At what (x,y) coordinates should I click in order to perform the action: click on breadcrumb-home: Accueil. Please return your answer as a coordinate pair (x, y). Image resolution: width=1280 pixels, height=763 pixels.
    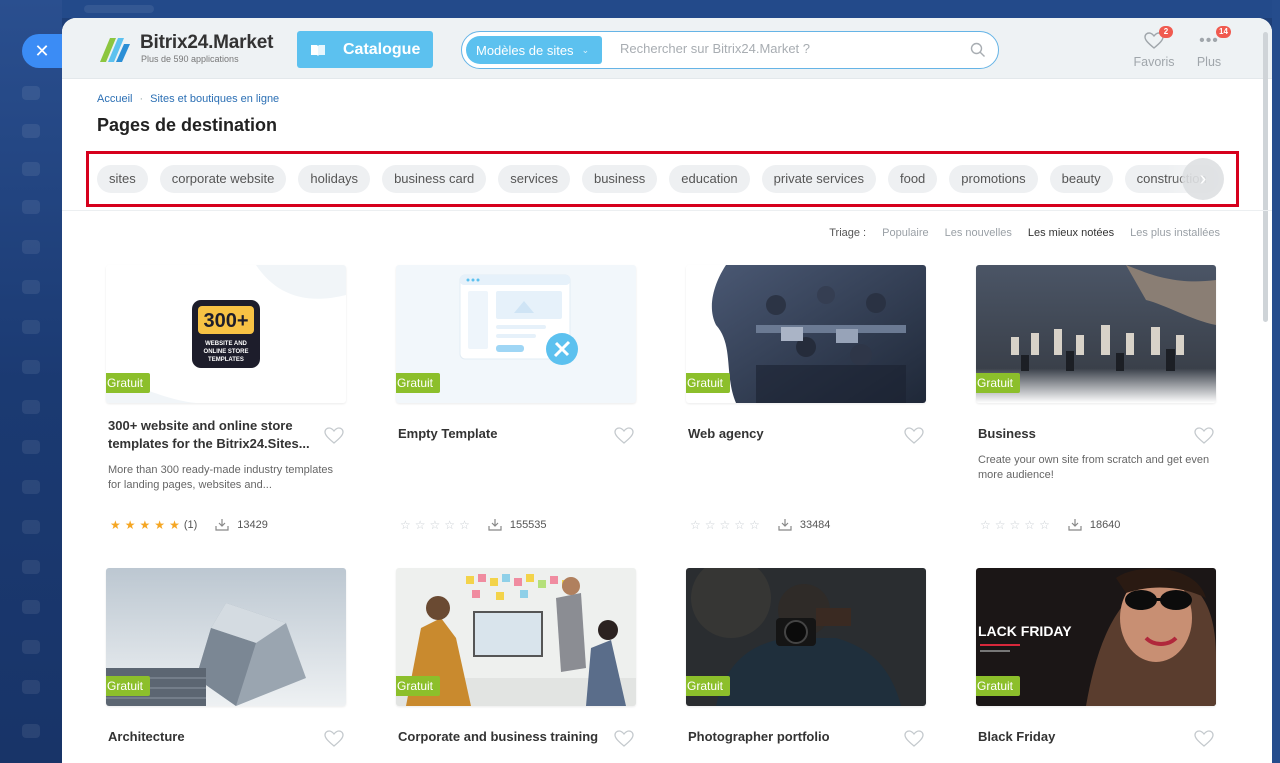
    Looking at the image, I should click on (114, 99).